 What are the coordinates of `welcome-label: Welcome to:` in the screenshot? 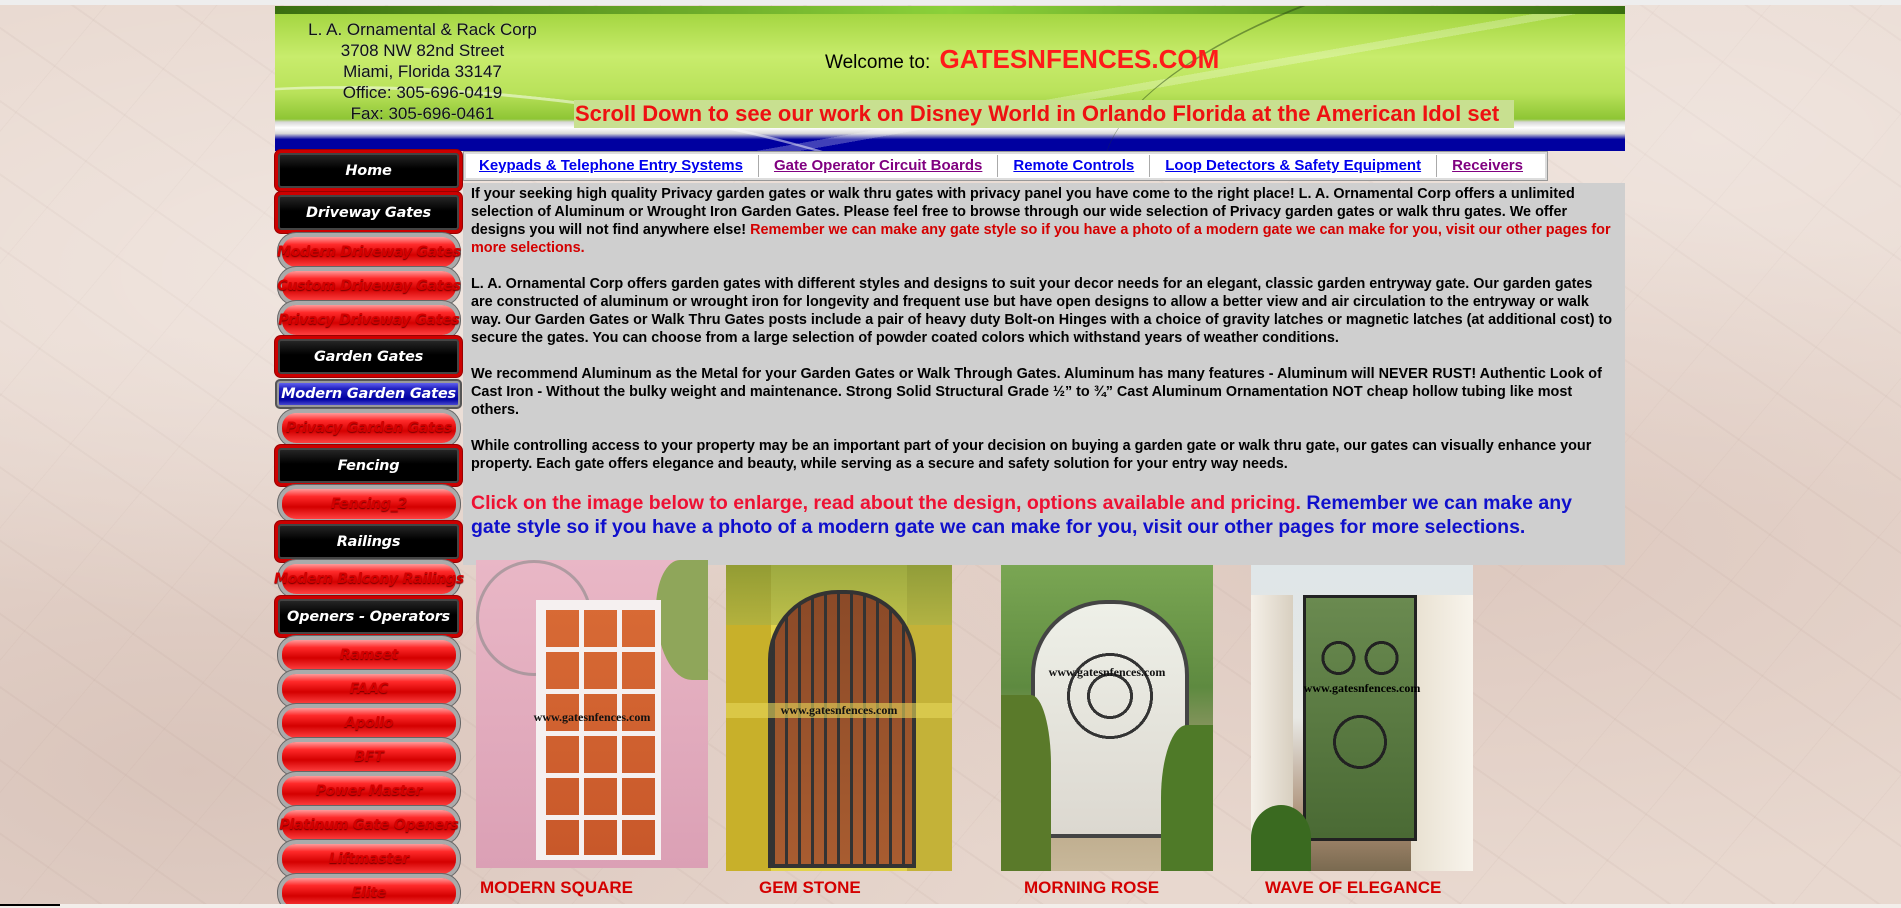 It's located at (878, 62).